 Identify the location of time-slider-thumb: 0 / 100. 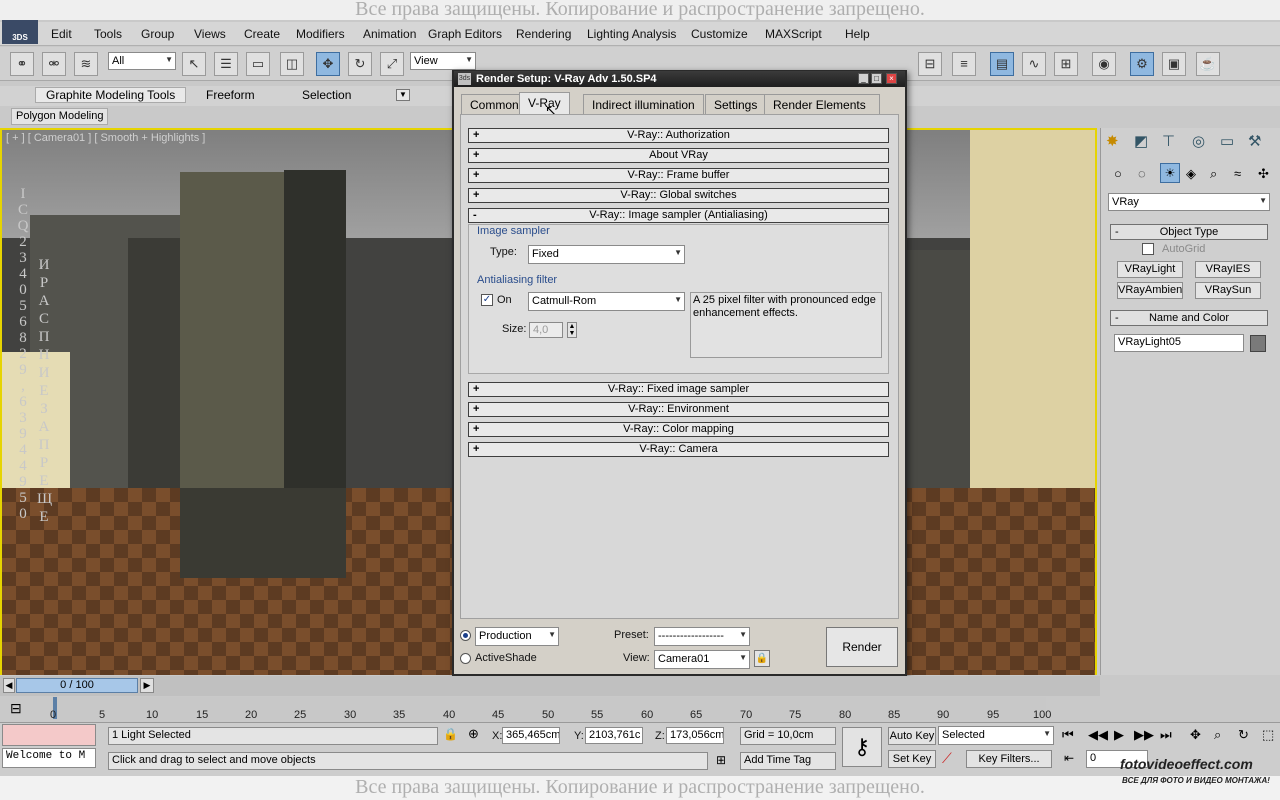
(77, 685).